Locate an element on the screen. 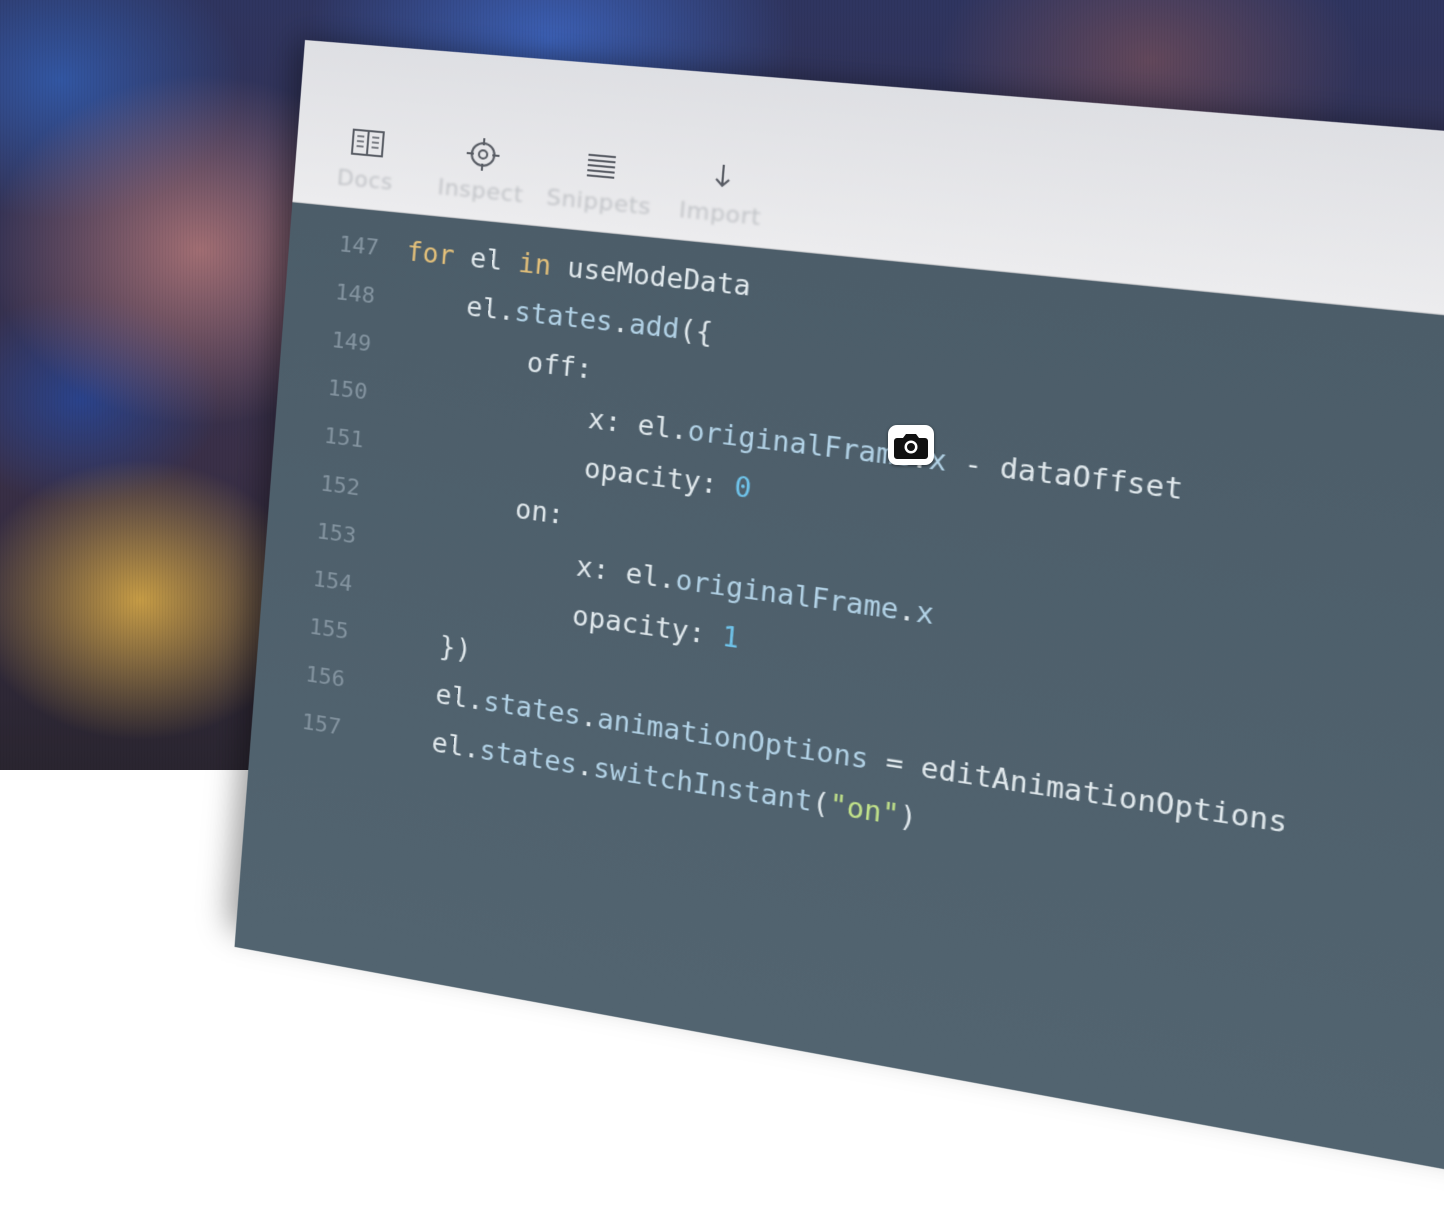 The width and height of the screenshot is (1444, 1227). line-number: 149 is located at coordinates (351, 342).